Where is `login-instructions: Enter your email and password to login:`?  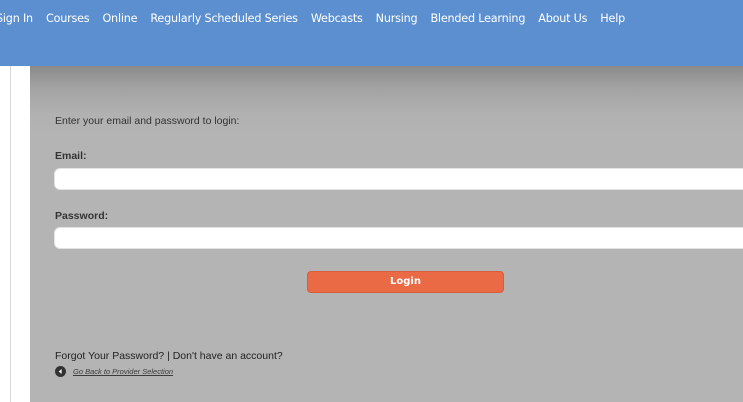 login-instructions: Enter your email and password to login: is located at coordinates (147, 121).